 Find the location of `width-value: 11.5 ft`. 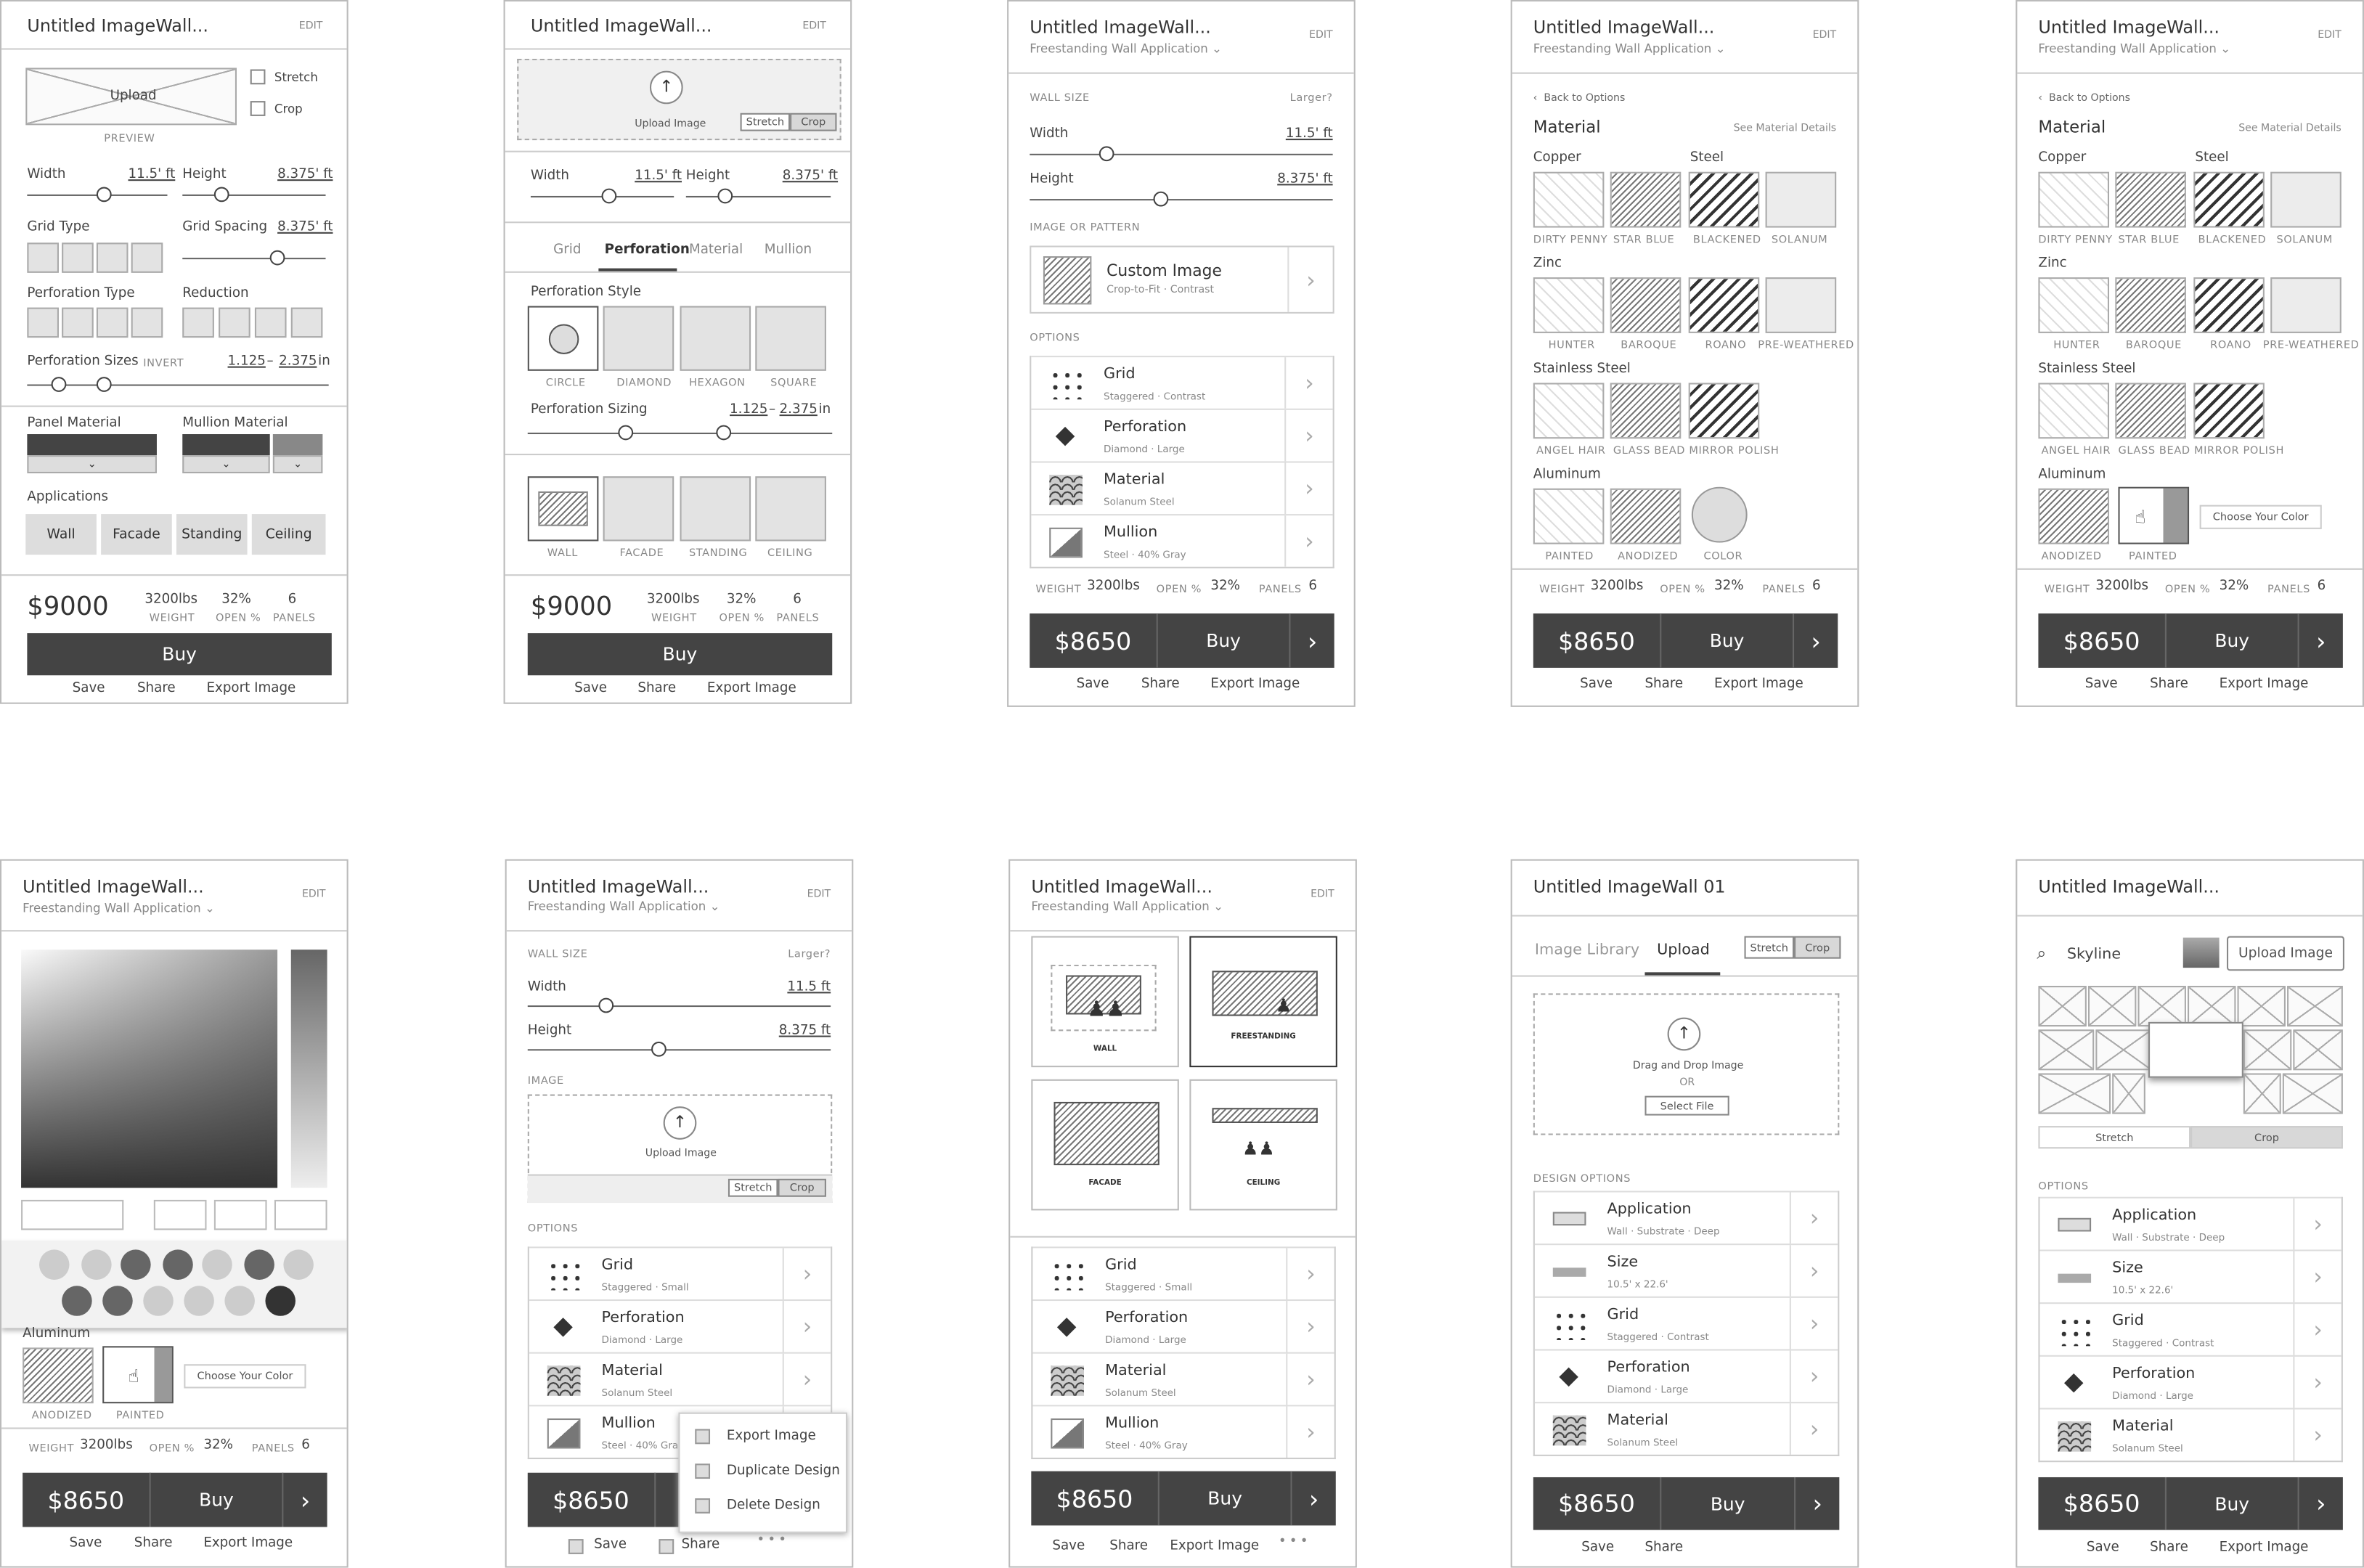

width-value: 11.5 ft is located at coordinates (809, 987).